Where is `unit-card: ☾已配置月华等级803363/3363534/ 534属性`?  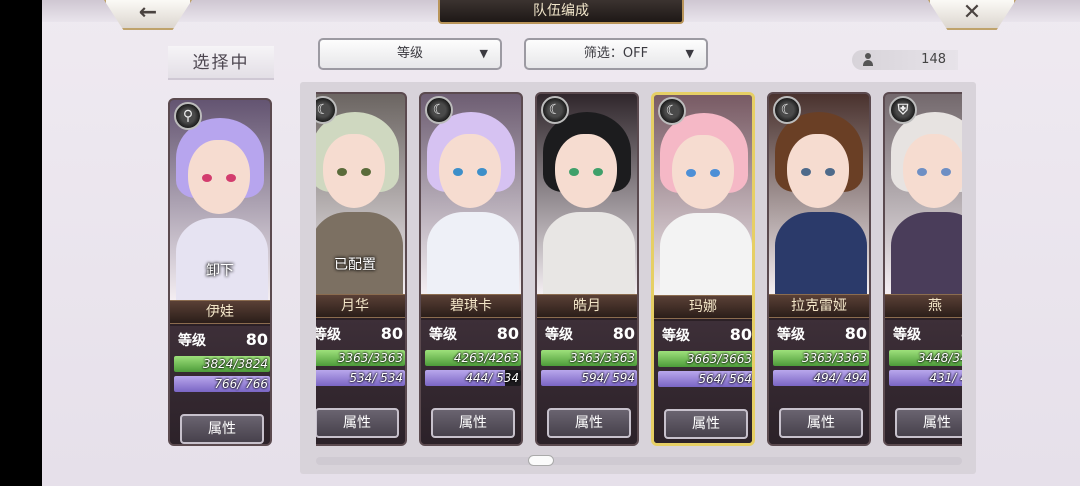
unit-card: ☾已配置月华等级803363/3363534/ 534属性 is located at coordinates (361, 269).